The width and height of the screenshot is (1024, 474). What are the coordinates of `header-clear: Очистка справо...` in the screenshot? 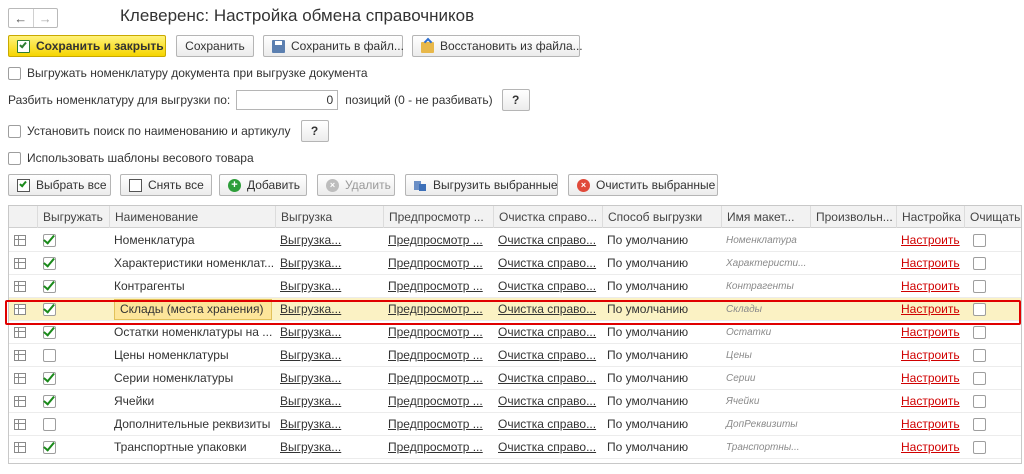 It's located at (547, 217).